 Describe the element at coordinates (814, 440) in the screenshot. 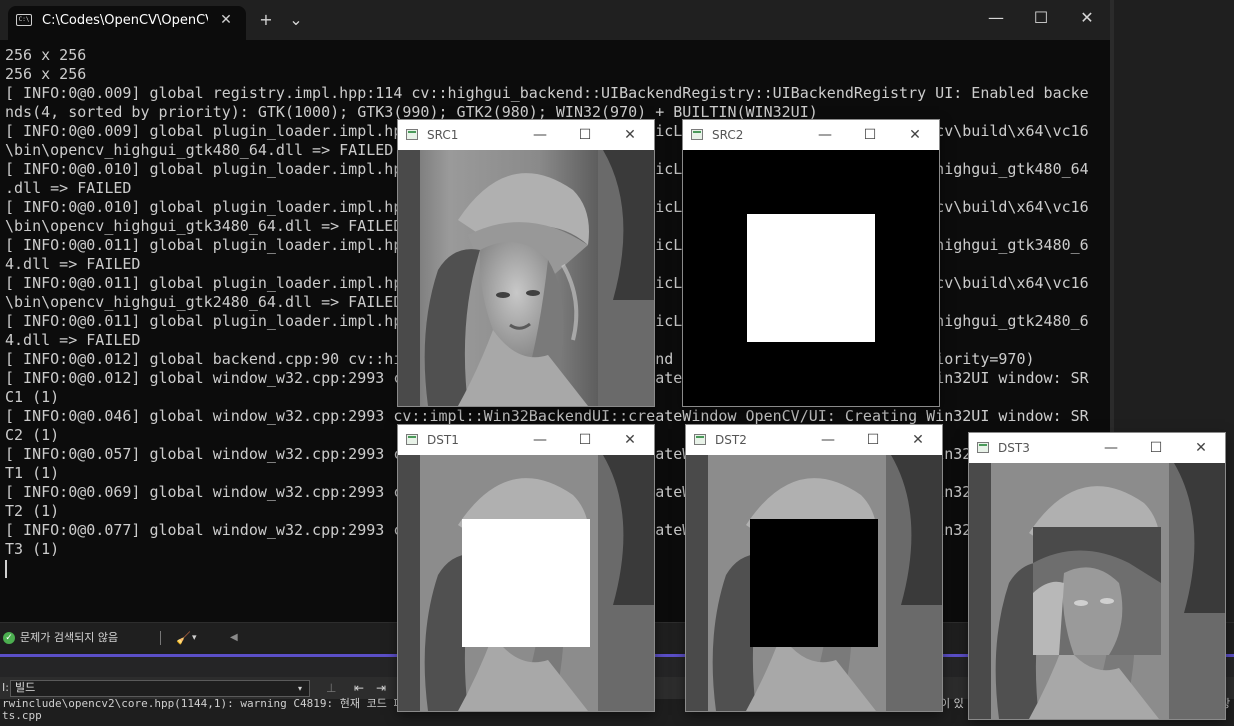

I see `dst2-titlebar: DST2 — ☐ ✕` at that location.